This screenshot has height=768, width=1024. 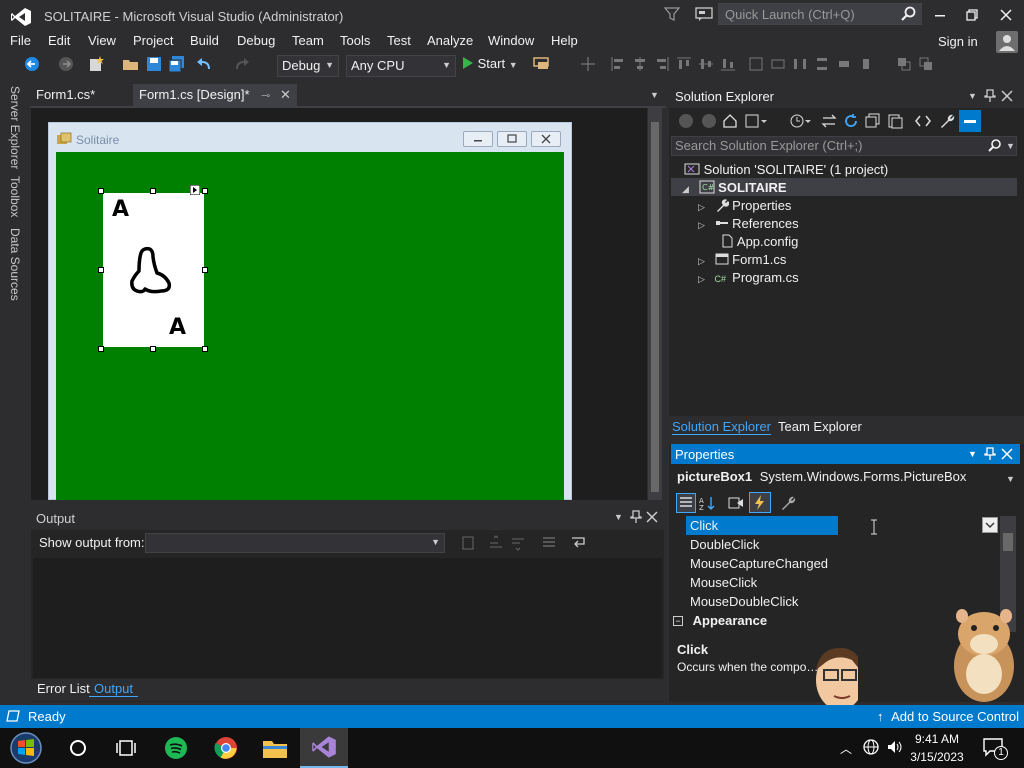 I want to click on menu-team: Team, so click(x=308, y=40).